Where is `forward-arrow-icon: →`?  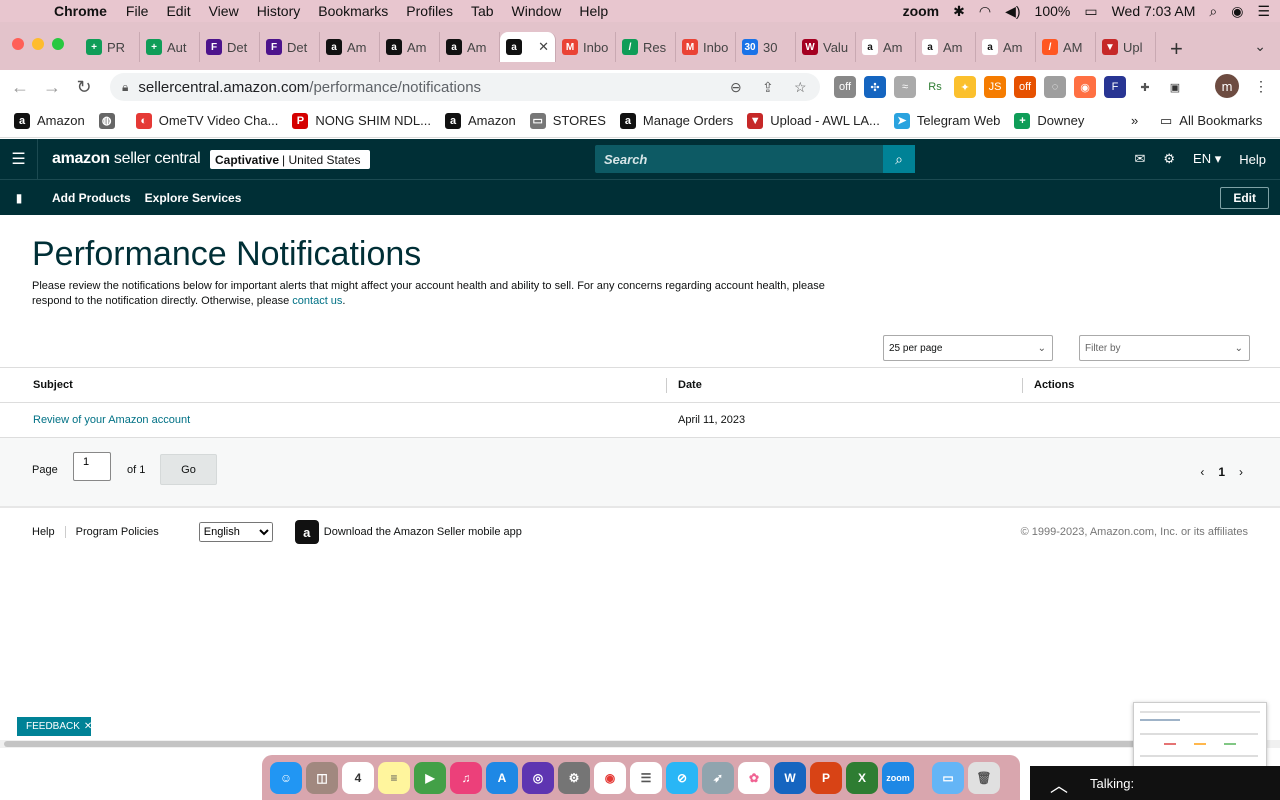 forward-arrow-icon: → is located at coordinates (52, 87).